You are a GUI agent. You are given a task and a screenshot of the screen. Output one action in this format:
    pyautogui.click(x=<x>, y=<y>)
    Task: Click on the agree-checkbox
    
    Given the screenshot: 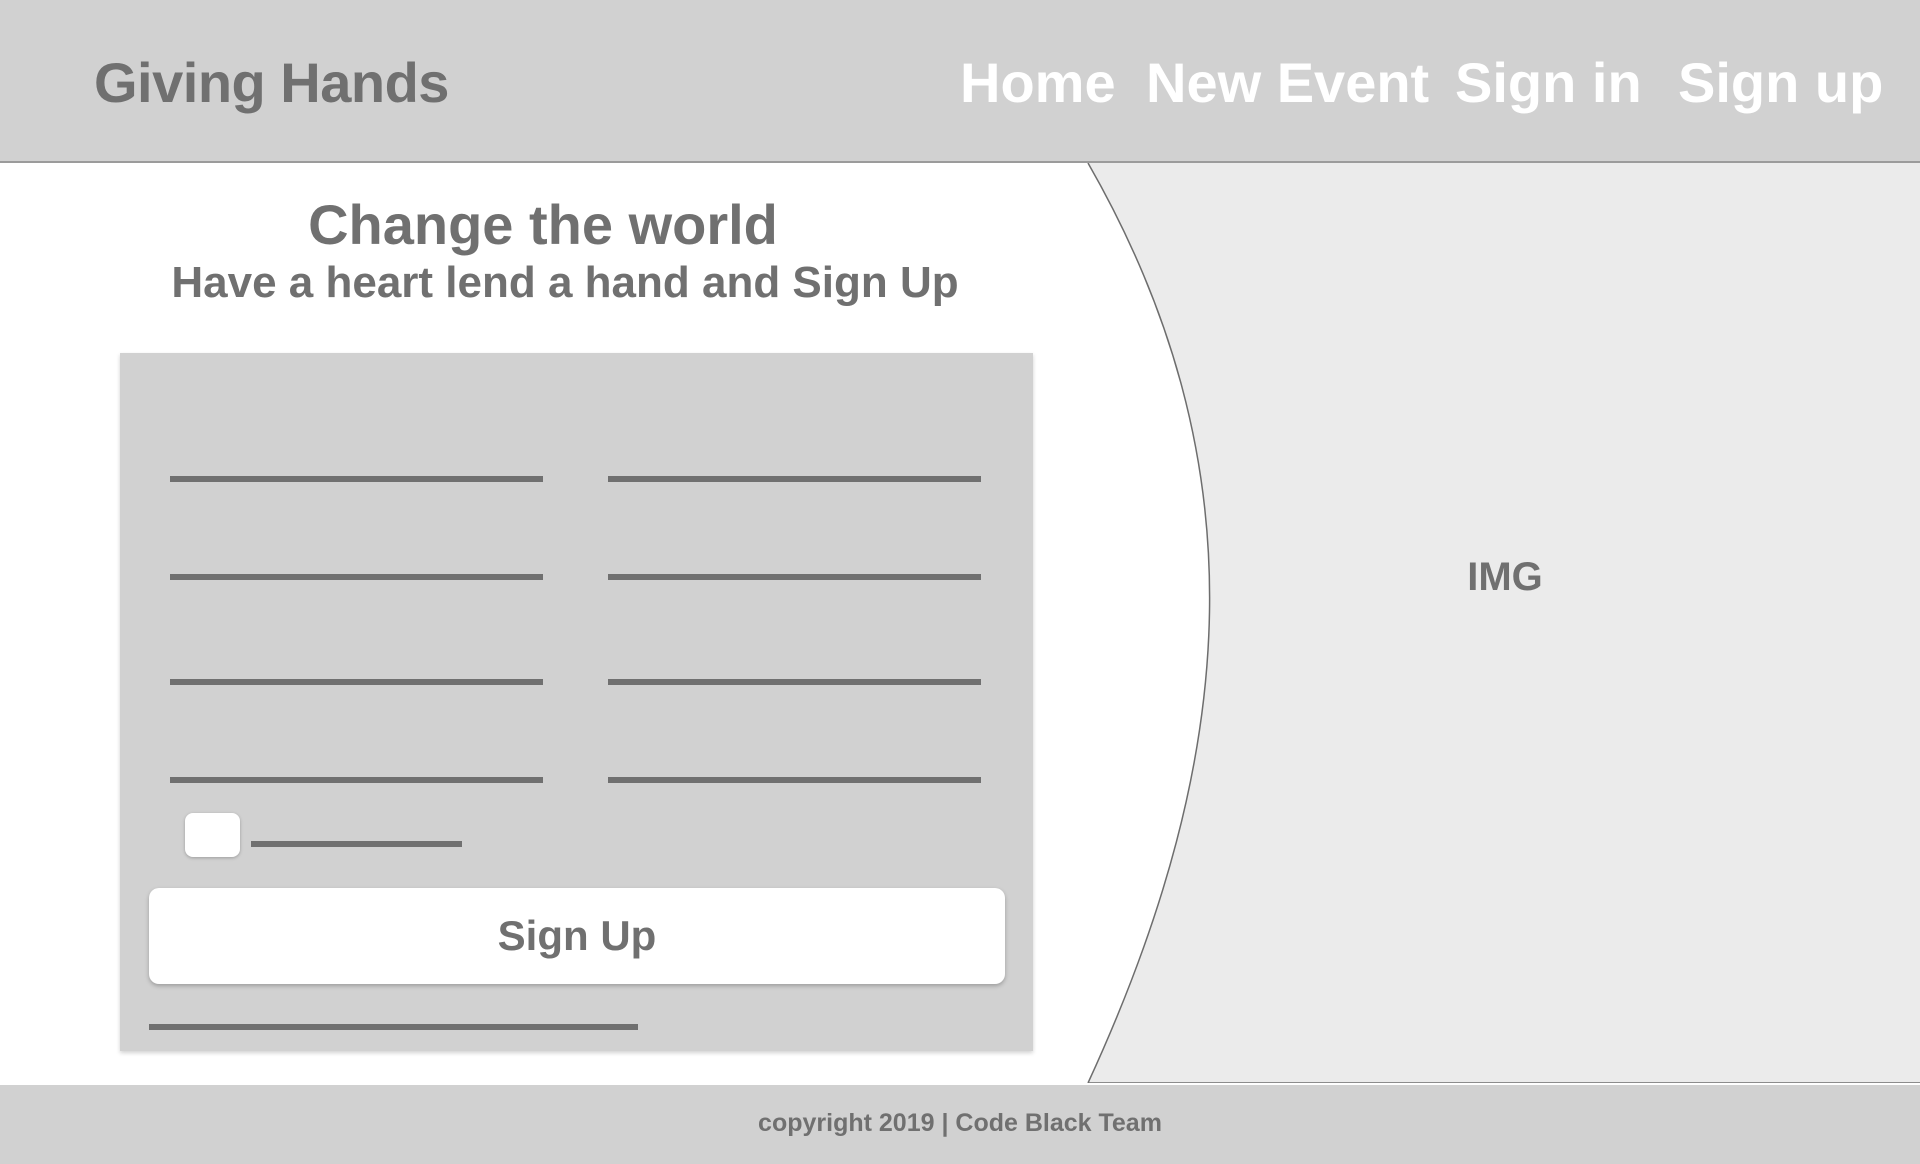 What is the action you would take?
    pyautogui.click(x=212, y=835)
    